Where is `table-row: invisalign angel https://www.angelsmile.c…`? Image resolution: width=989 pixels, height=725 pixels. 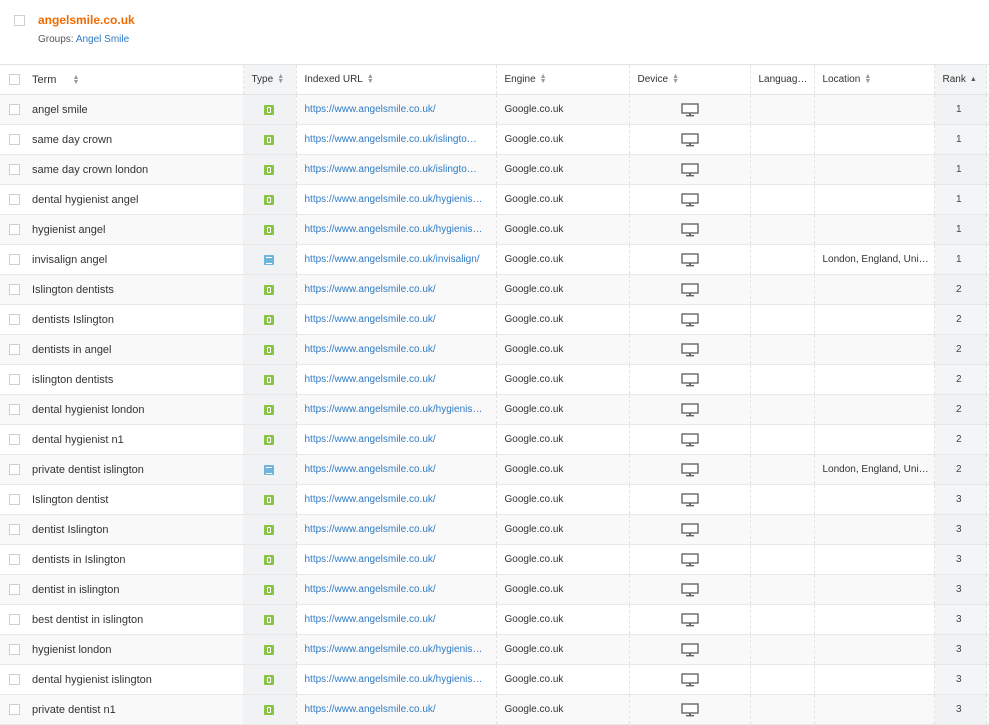 table-row: invisalign angel https://www.angelsmile.c… is located at coordinates (494, 259).